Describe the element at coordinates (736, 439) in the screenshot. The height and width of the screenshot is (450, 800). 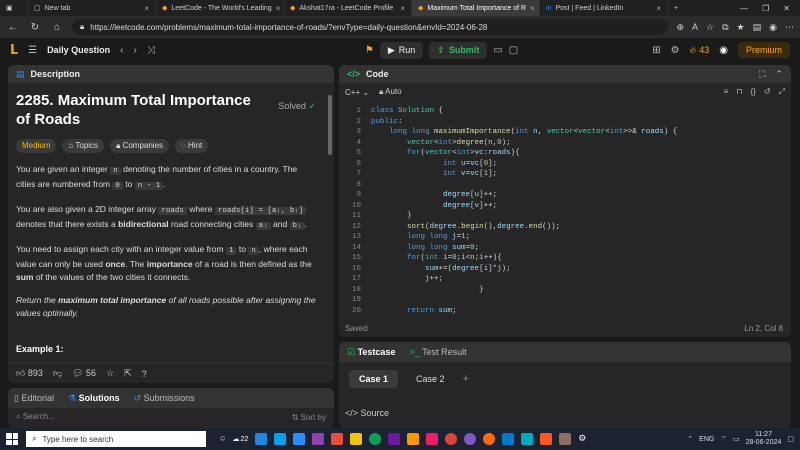
I see `battery-icon: ▭` at that location.